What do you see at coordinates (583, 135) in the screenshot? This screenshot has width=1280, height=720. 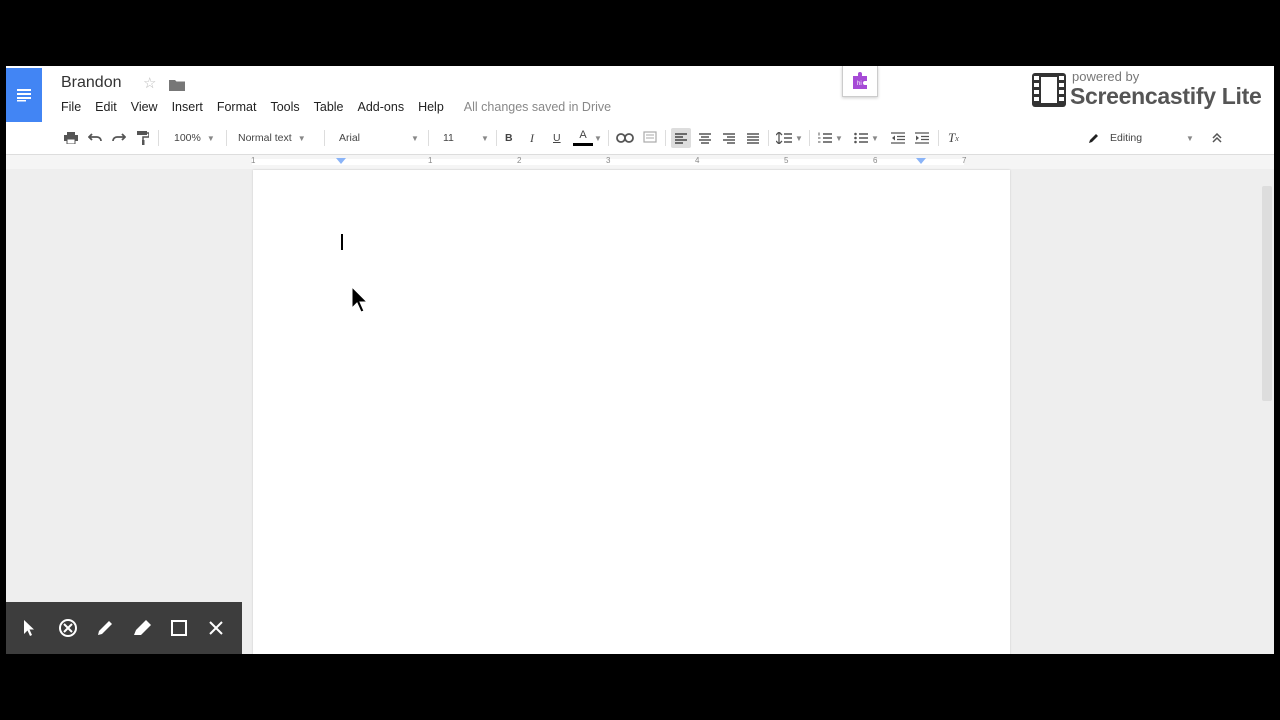 I see `text-color-label: A` at bounding box center [583, 135].